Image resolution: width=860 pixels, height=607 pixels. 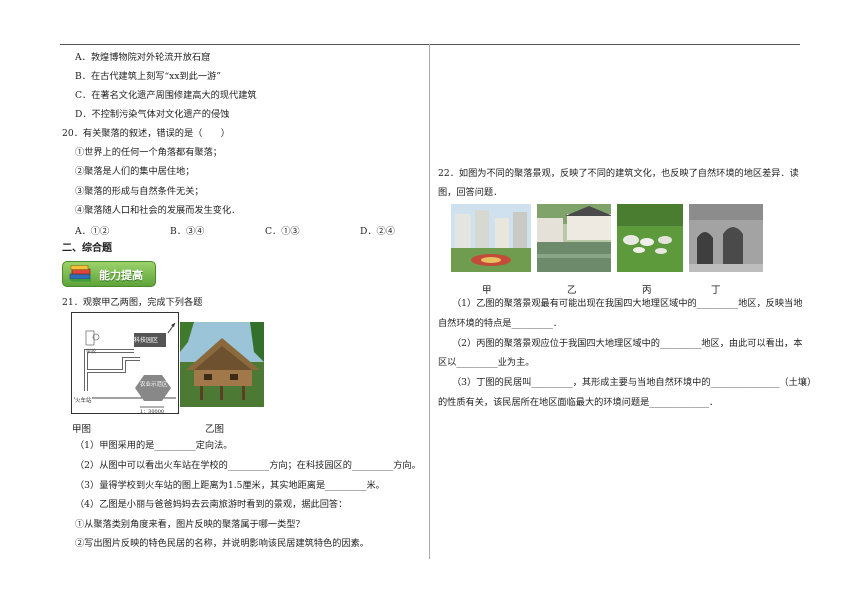 What do you see at coordinates (152, 114) in the screenshot?
I see `q19-option-d: D．不控制污染气体对文化遗产的侵蚀` at bounding box center [152, 114].